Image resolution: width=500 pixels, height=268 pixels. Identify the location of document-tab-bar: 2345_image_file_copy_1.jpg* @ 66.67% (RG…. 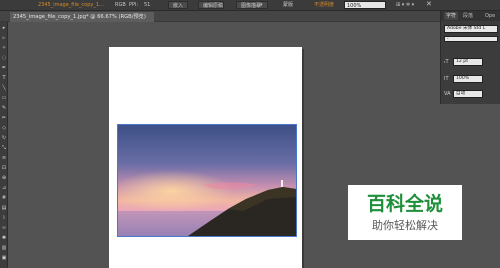
(220, 16).